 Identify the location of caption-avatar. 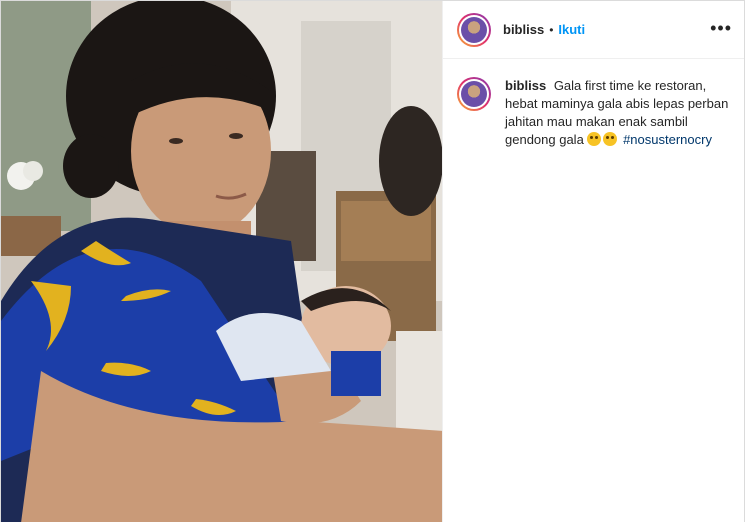
(474, 94).